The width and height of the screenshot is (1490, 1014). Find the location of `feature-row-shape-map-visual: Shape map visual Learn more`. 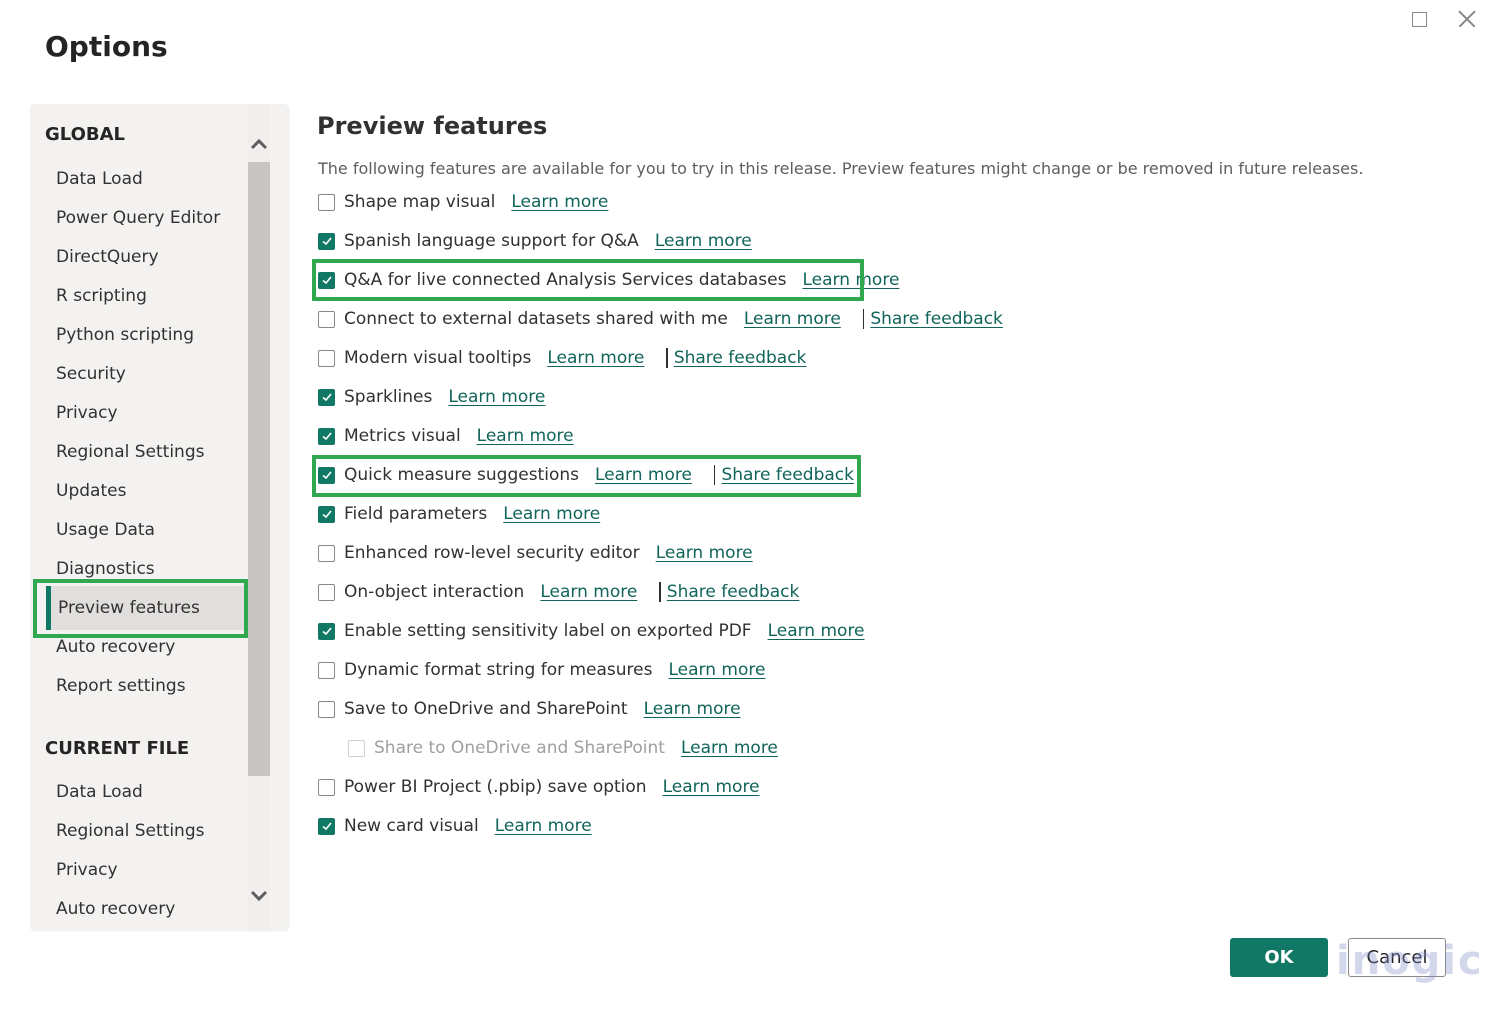

feature-row-shape-map-visual: Shape map visual Learn more is located at coordinates (463, 202).